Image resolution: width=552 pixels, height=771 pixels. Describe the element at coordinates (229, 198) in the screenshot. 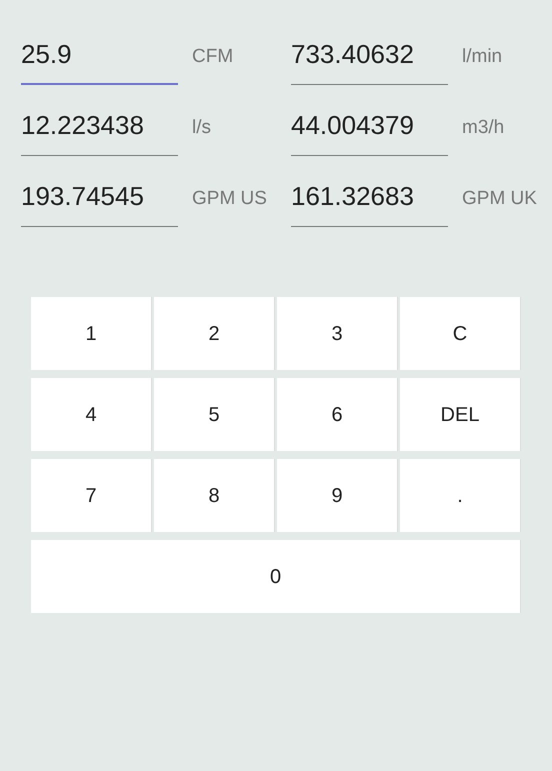

I see `unit-label: GPM US` at that location.